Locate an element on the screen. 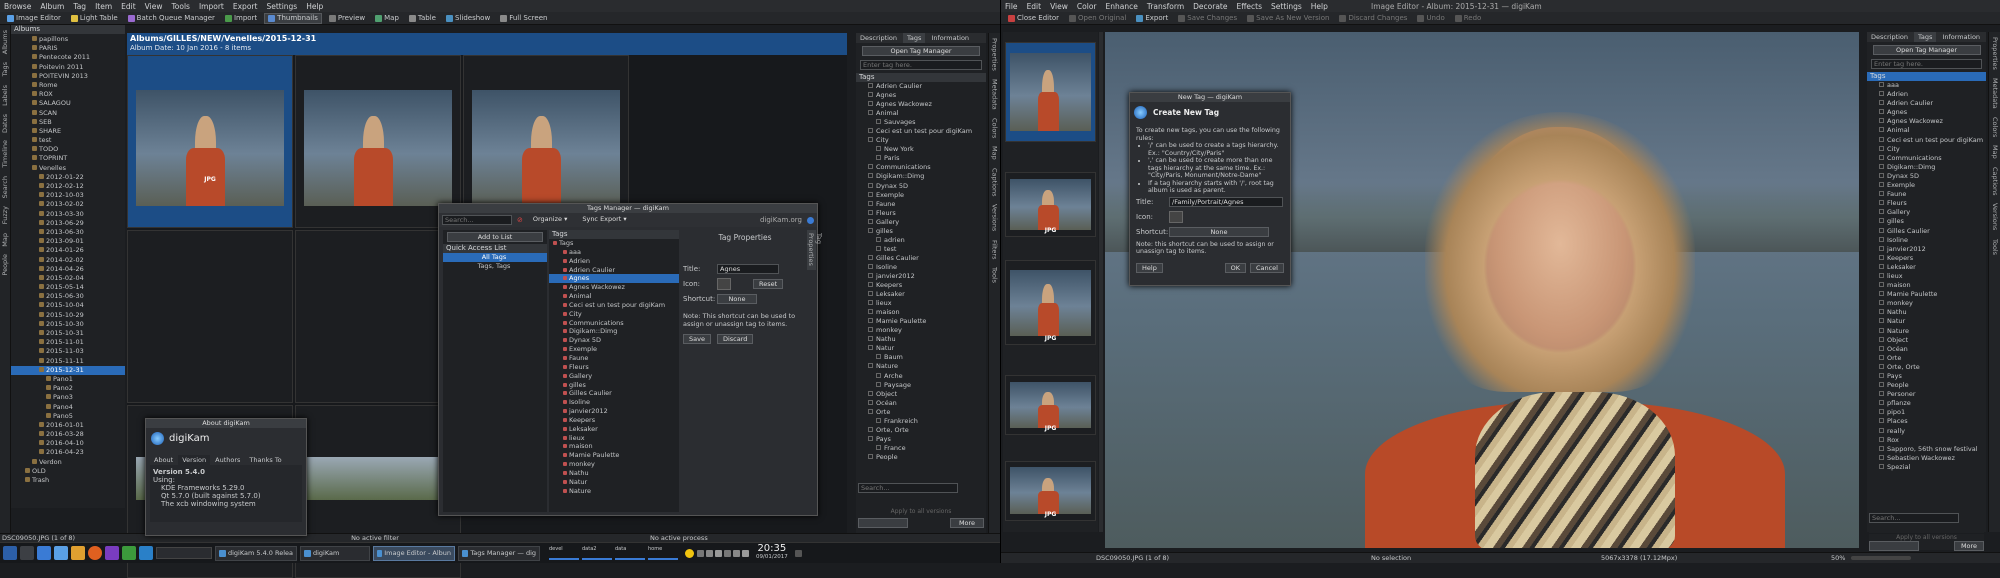 The image size is (2000, 578). album-item: SALAGOU is located at coordinates (68, 103).